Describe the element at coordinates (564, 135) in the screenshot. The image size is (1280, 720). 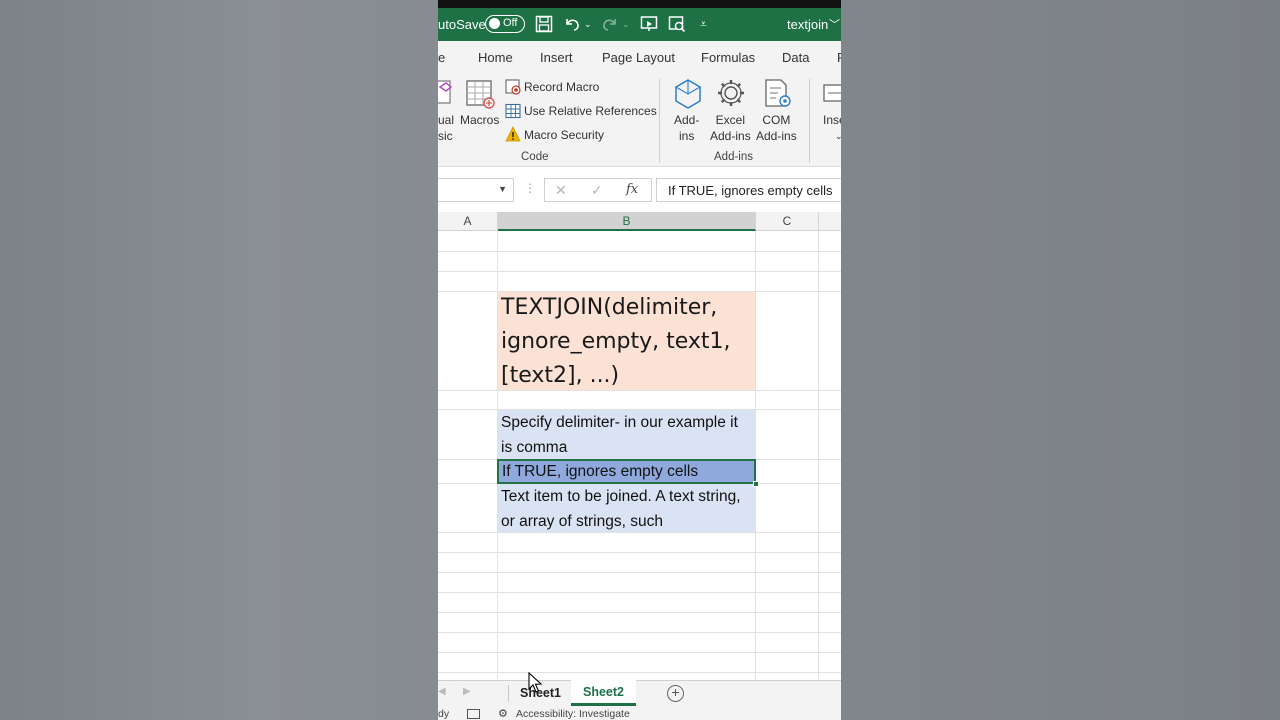
I see `macro-security-label: Macro Security` at that location.